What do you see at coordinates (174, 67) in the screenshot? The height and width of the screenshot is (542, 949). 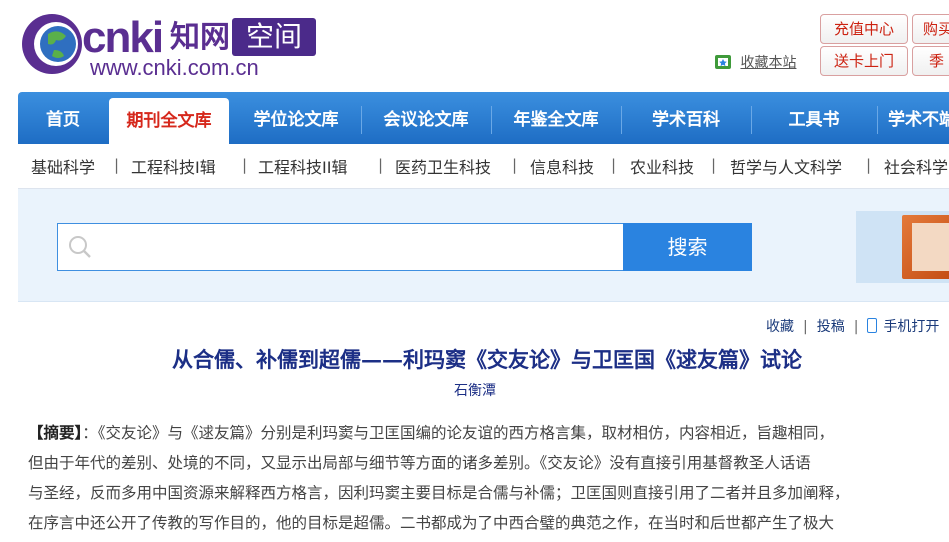 I see `logo-url-text: www.cnki.com.cn` at bounding box center [174, 67].